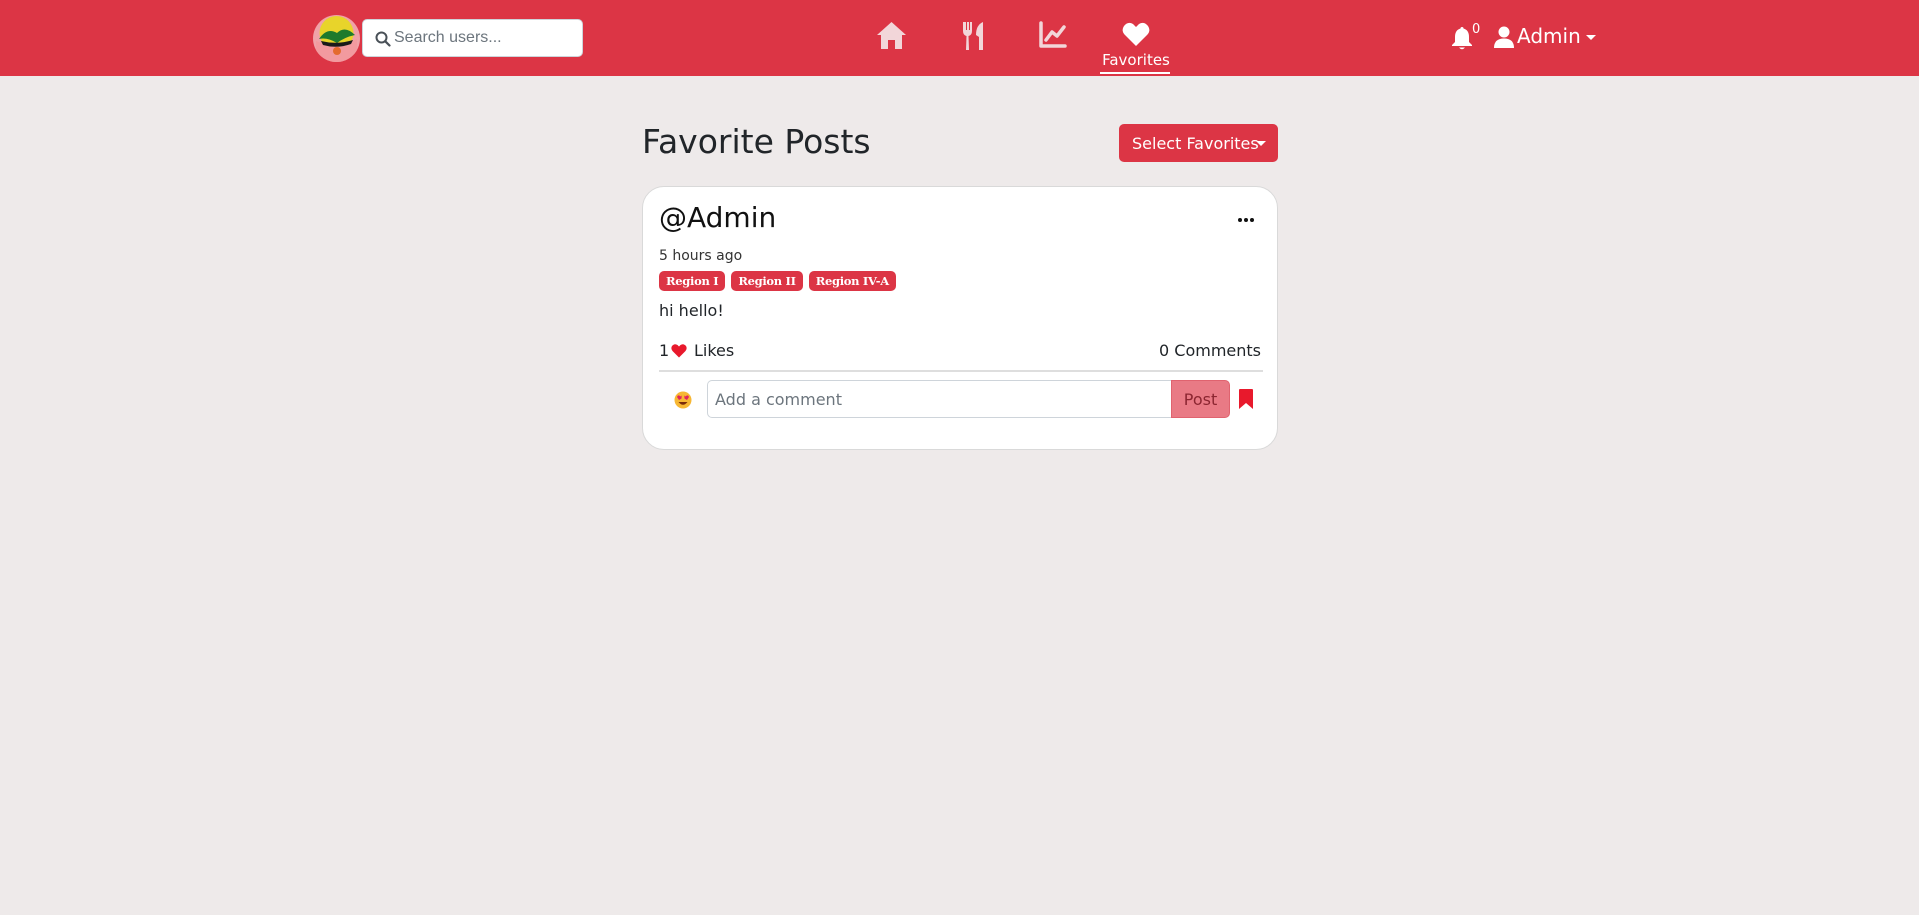 Image resolution: width=1919 pixels, height=915 pixels. What do you see at coordinates (959, 38) in the screenshot?
I see `top-navbar: Favorites 0 Admin` at bounding box center [959, 38].